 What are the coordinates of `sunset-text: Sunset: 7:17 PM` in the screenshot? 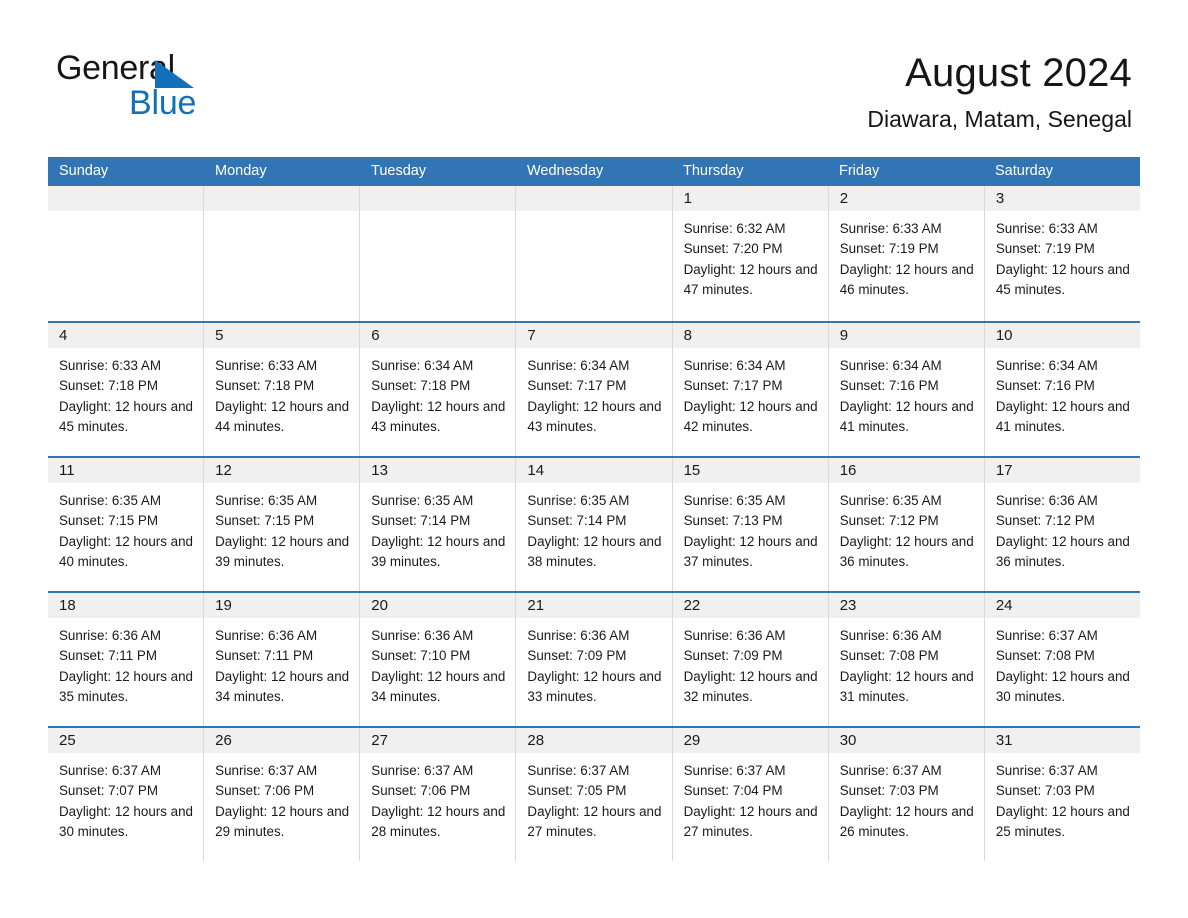 It's located at (733, 386).